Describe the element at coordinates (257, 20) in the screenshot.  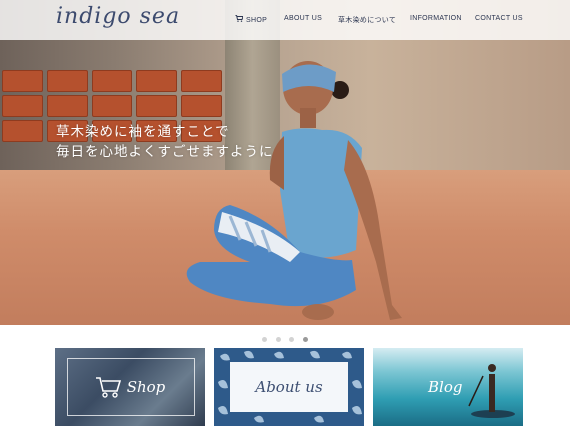
I see `nav-shop-label: SHOP` at that location.